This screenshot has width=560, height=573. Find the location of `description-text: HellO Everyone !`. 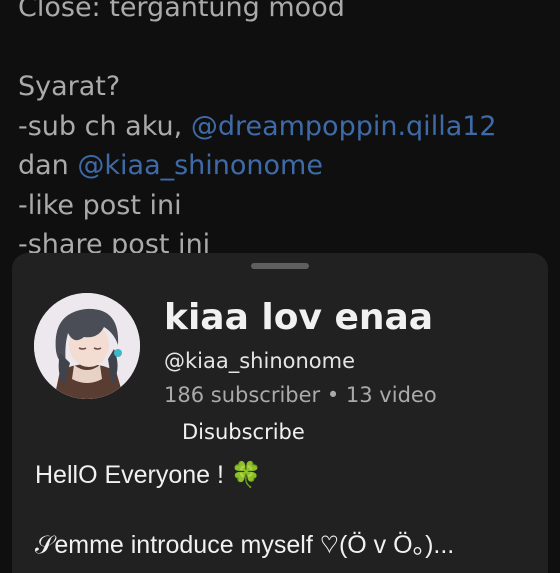

description-text: HellO Everyone ! is located at coordinates (133, 475).